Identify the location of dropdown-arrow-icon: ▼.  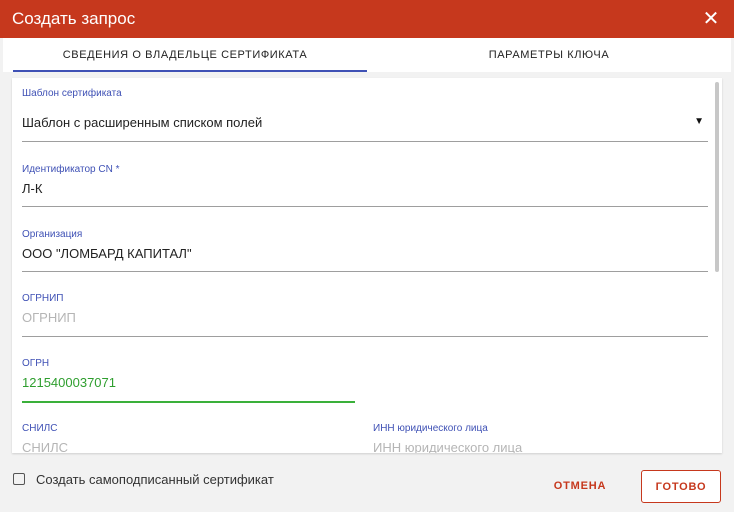
(699, 121).